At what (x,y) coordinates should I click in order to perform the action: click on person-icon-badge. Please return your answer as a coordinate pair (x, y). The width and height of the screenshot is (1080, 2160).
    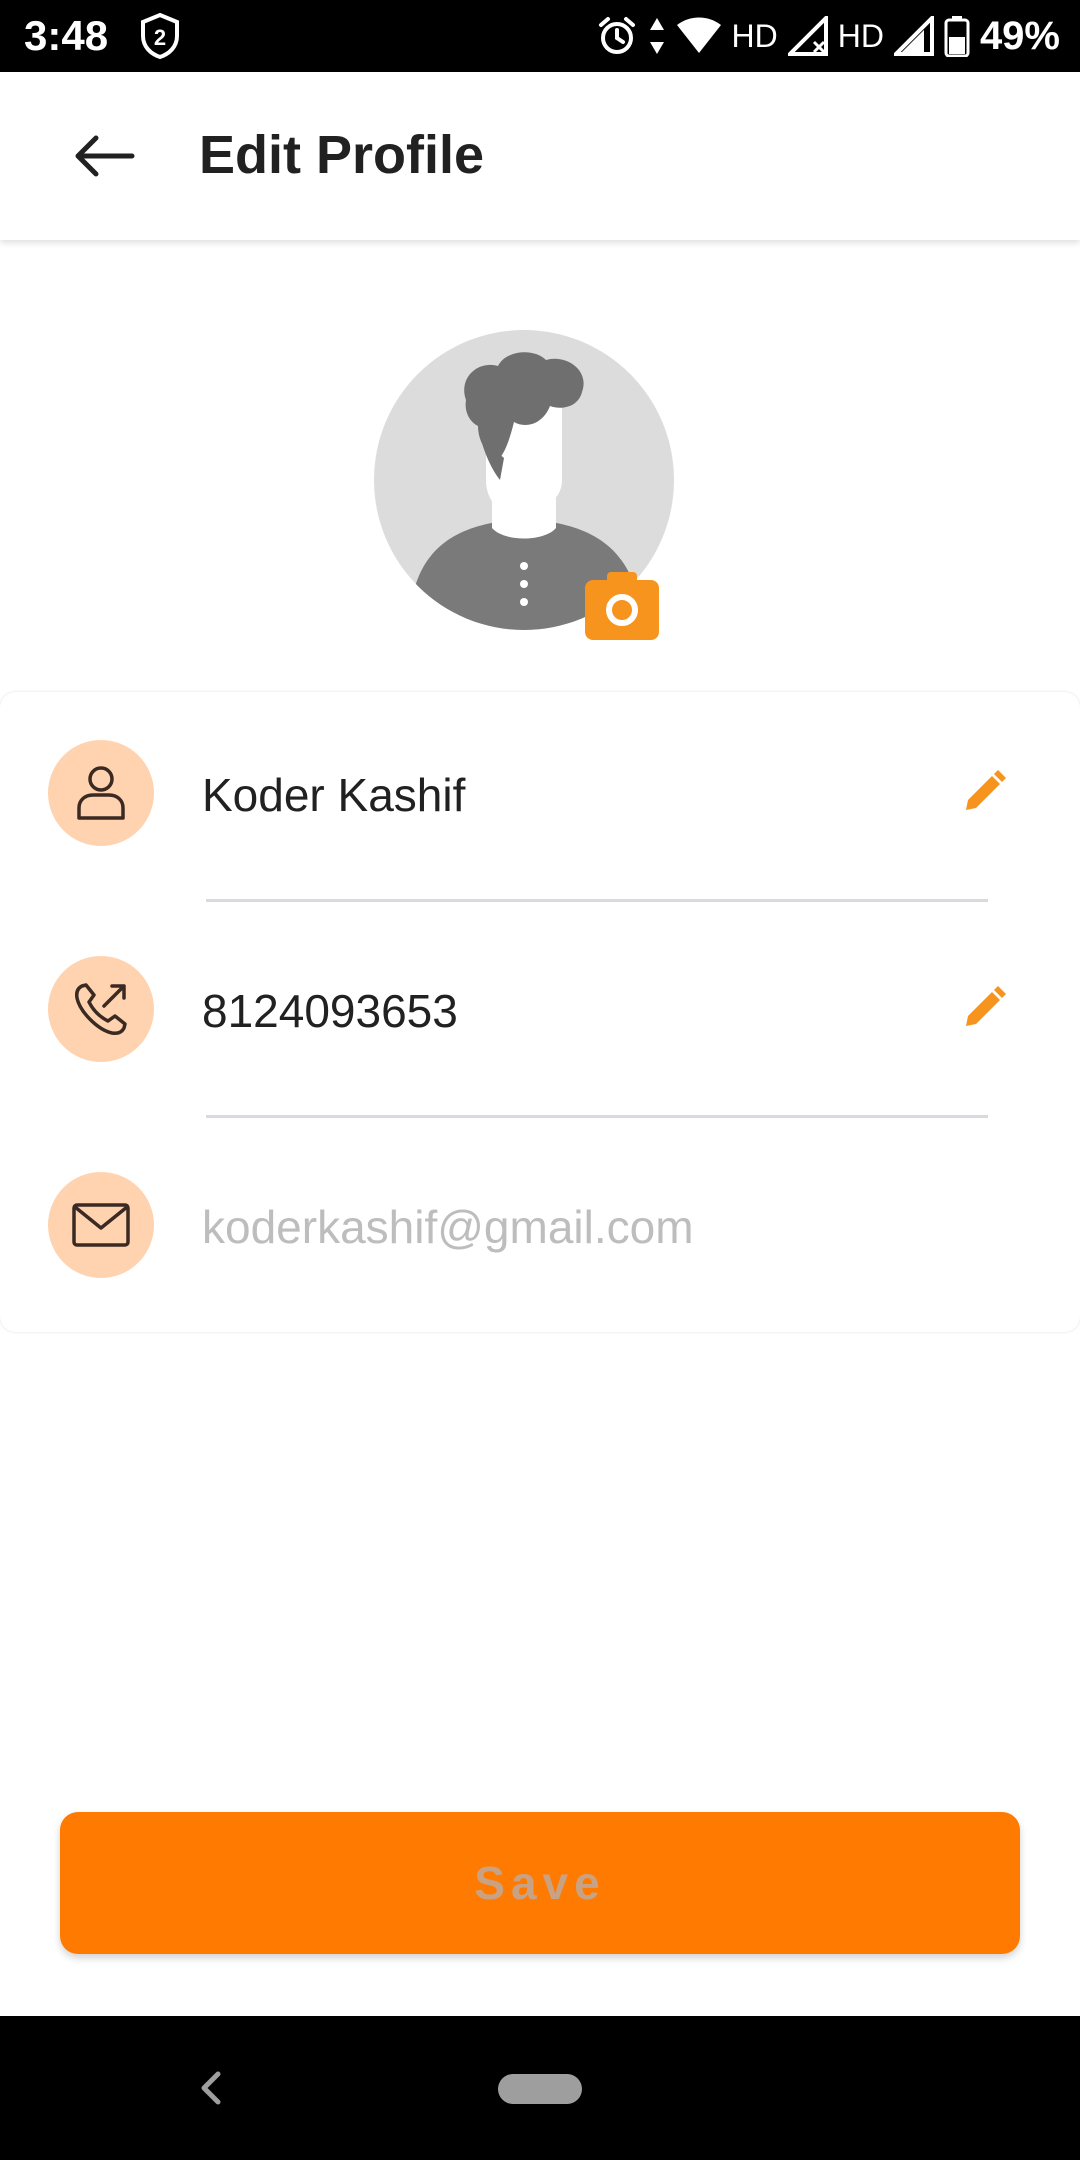
    Looking at the image, I should click on (101, 793).